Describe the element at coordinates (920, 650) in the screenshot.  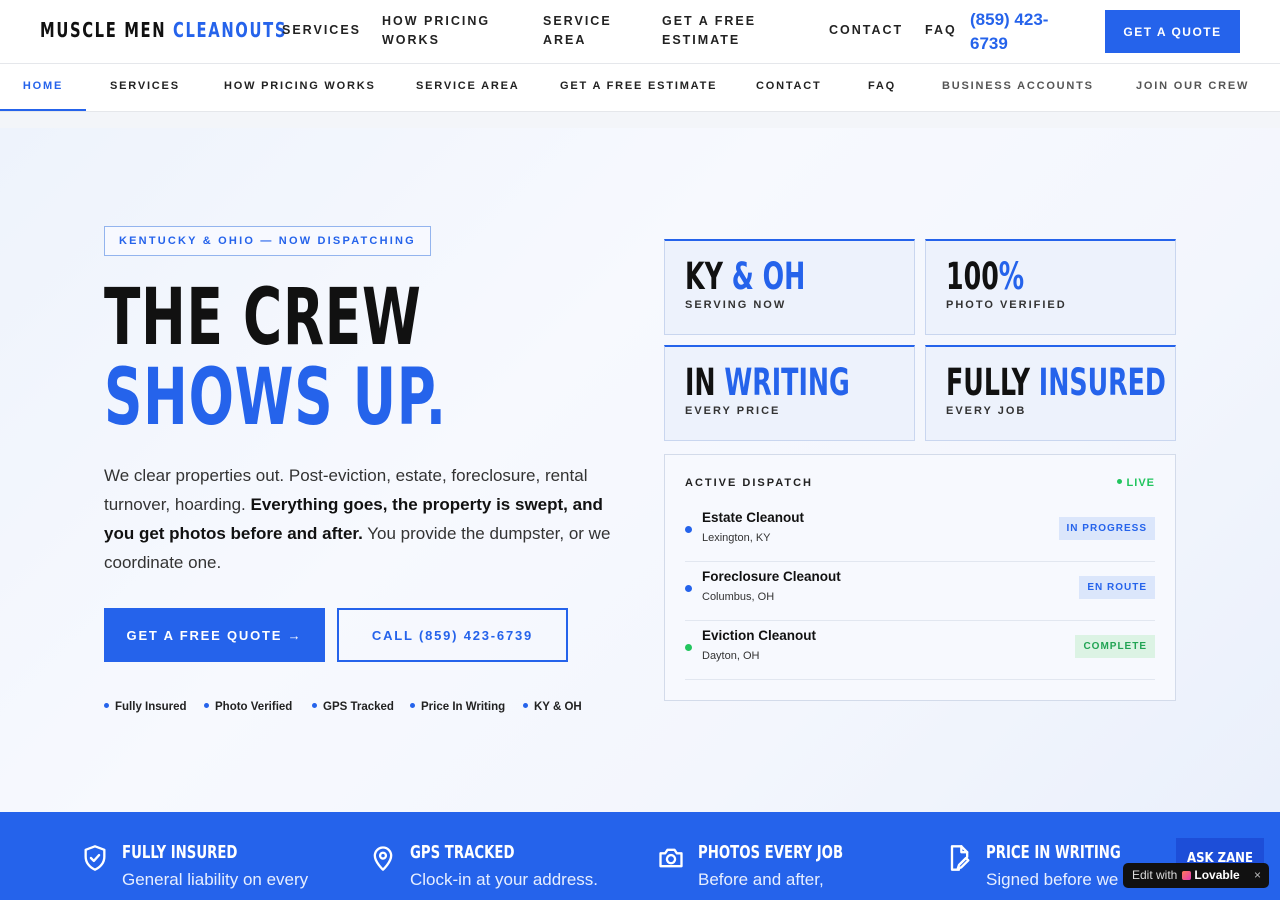
I see `dispatch-job-row: Eviction Cleanout Dayton, OH COMPLETE` at that location.